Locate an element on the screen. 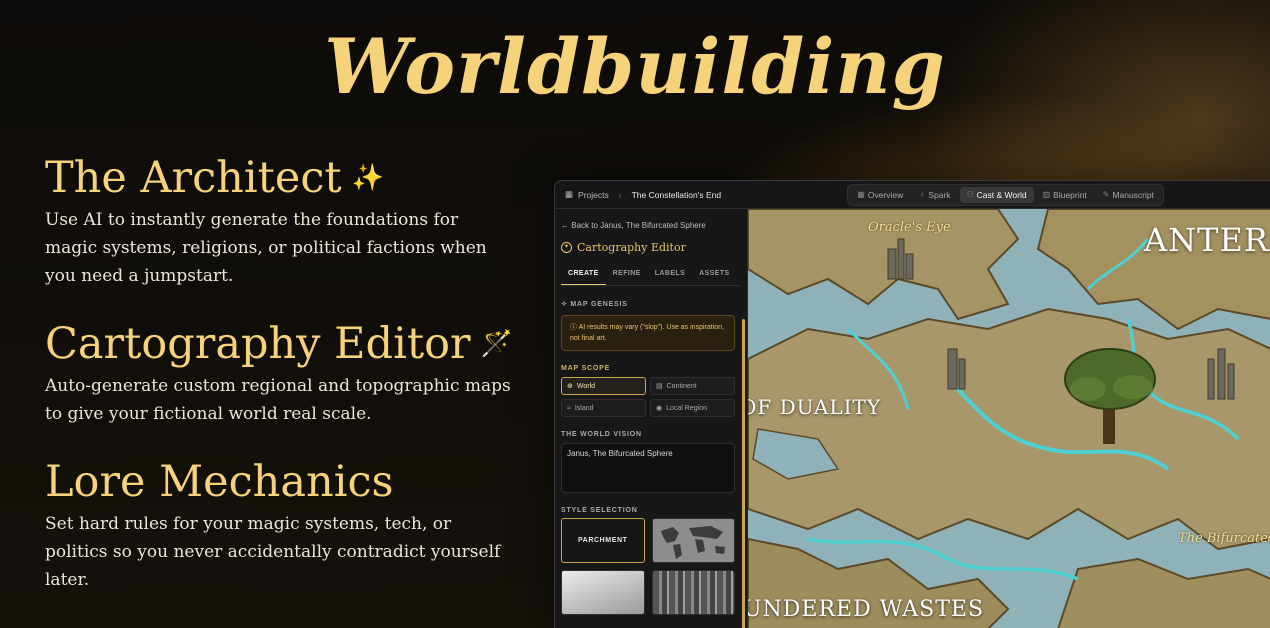 The image size is (1270, 628). magic-wand-icon: 🪄 is located at coordinates (496, 344).